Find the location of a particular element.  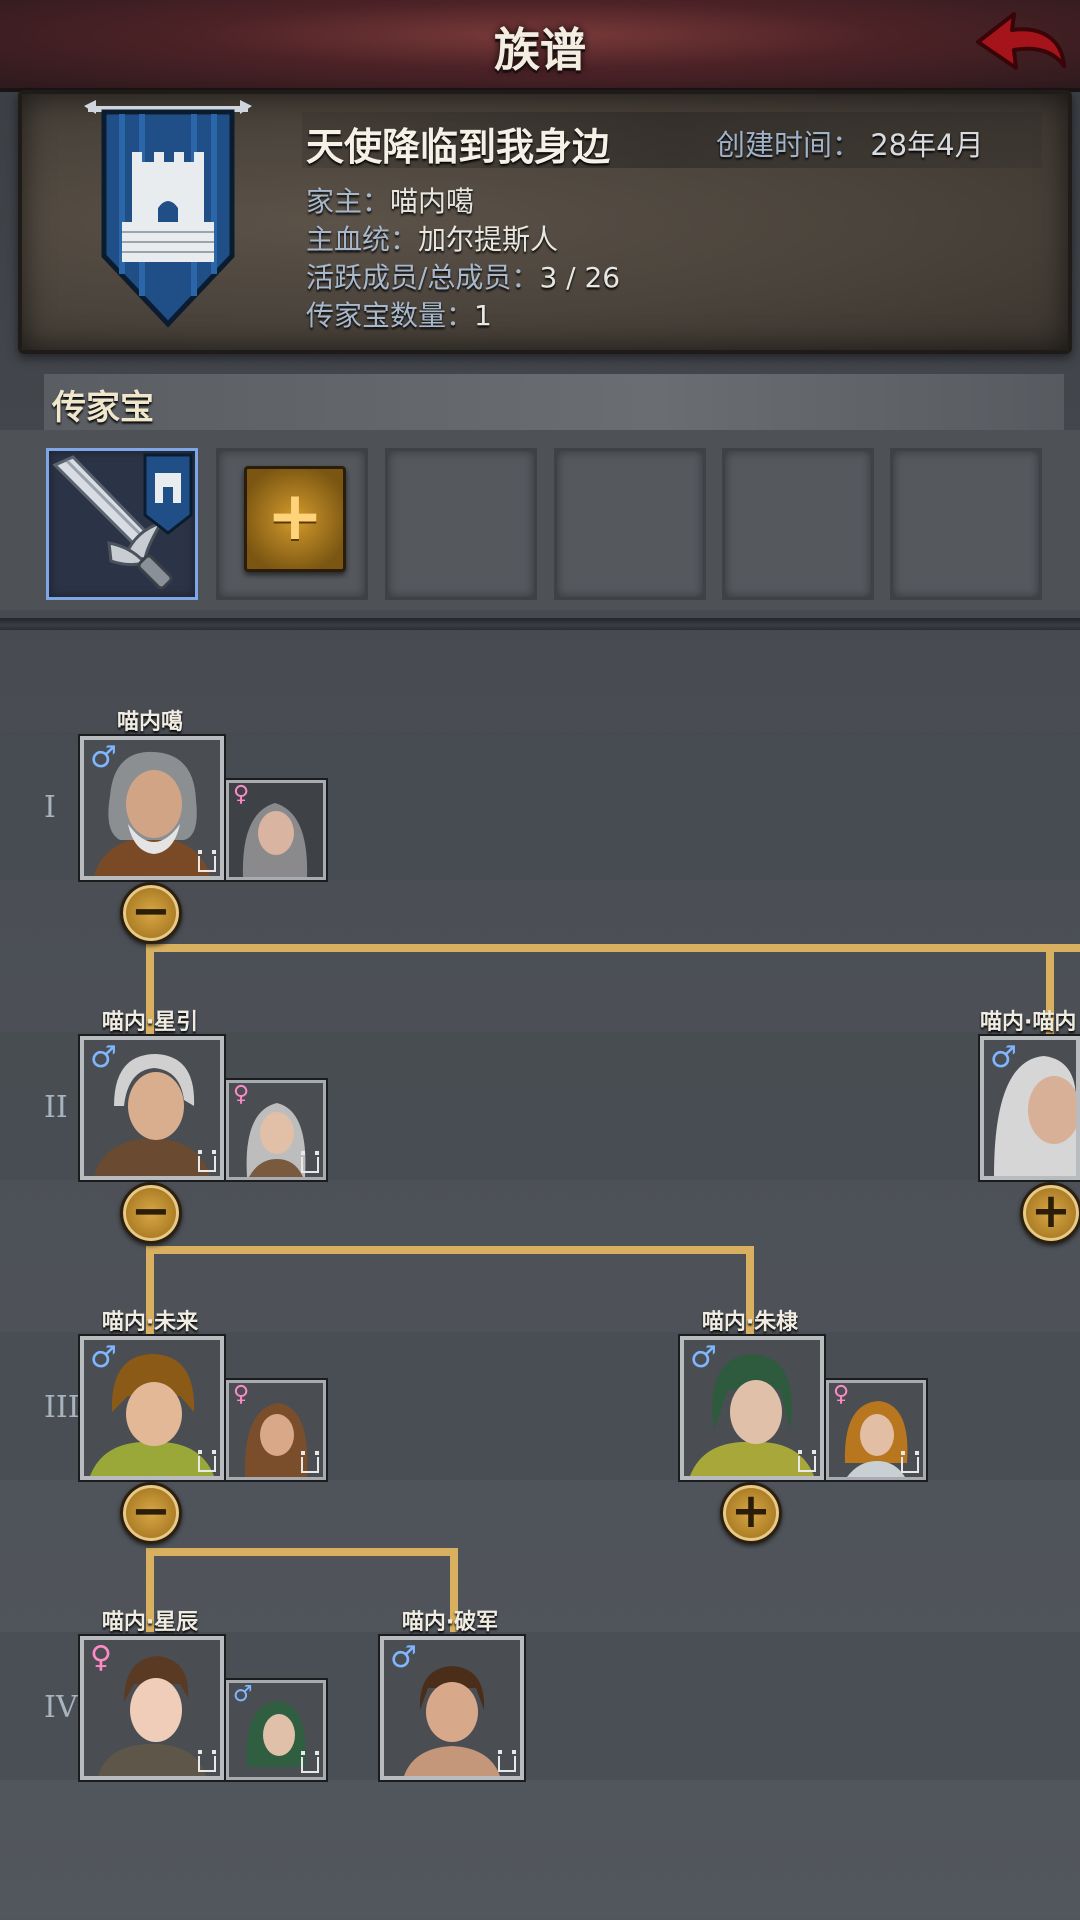

member-name: 喵内·破军 is located at coordinates (450, 1622).